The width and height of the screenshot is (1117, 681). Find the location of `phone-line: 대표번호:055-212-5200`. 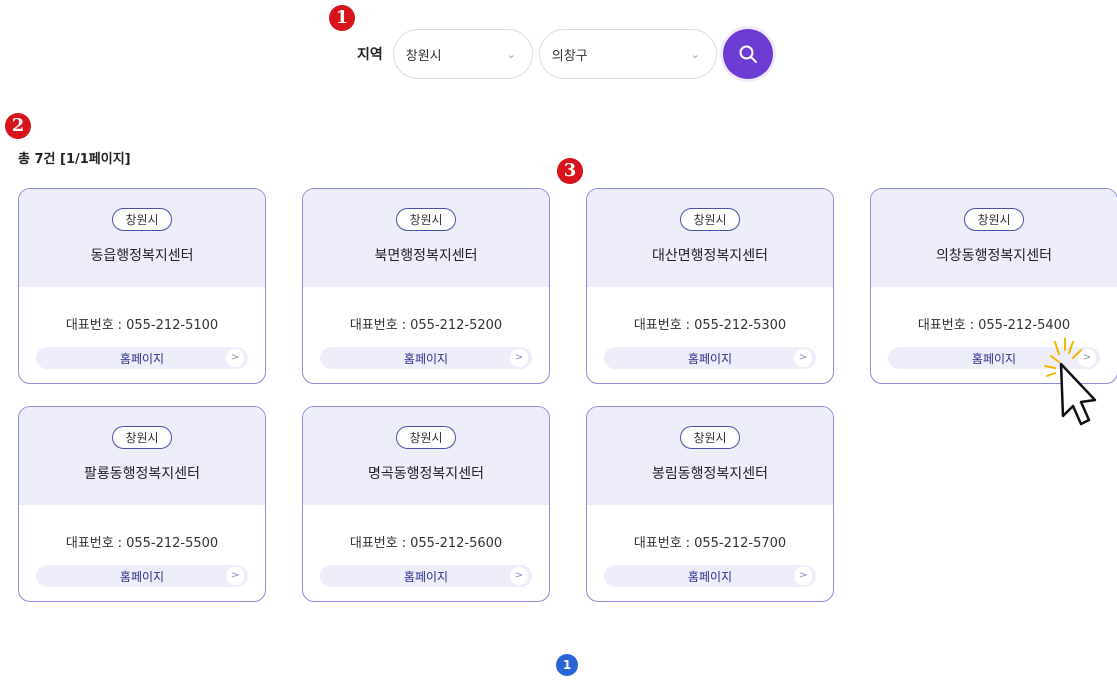

phone-line: 대표번호:055-212-5200 is located at coordinates (426, 325).